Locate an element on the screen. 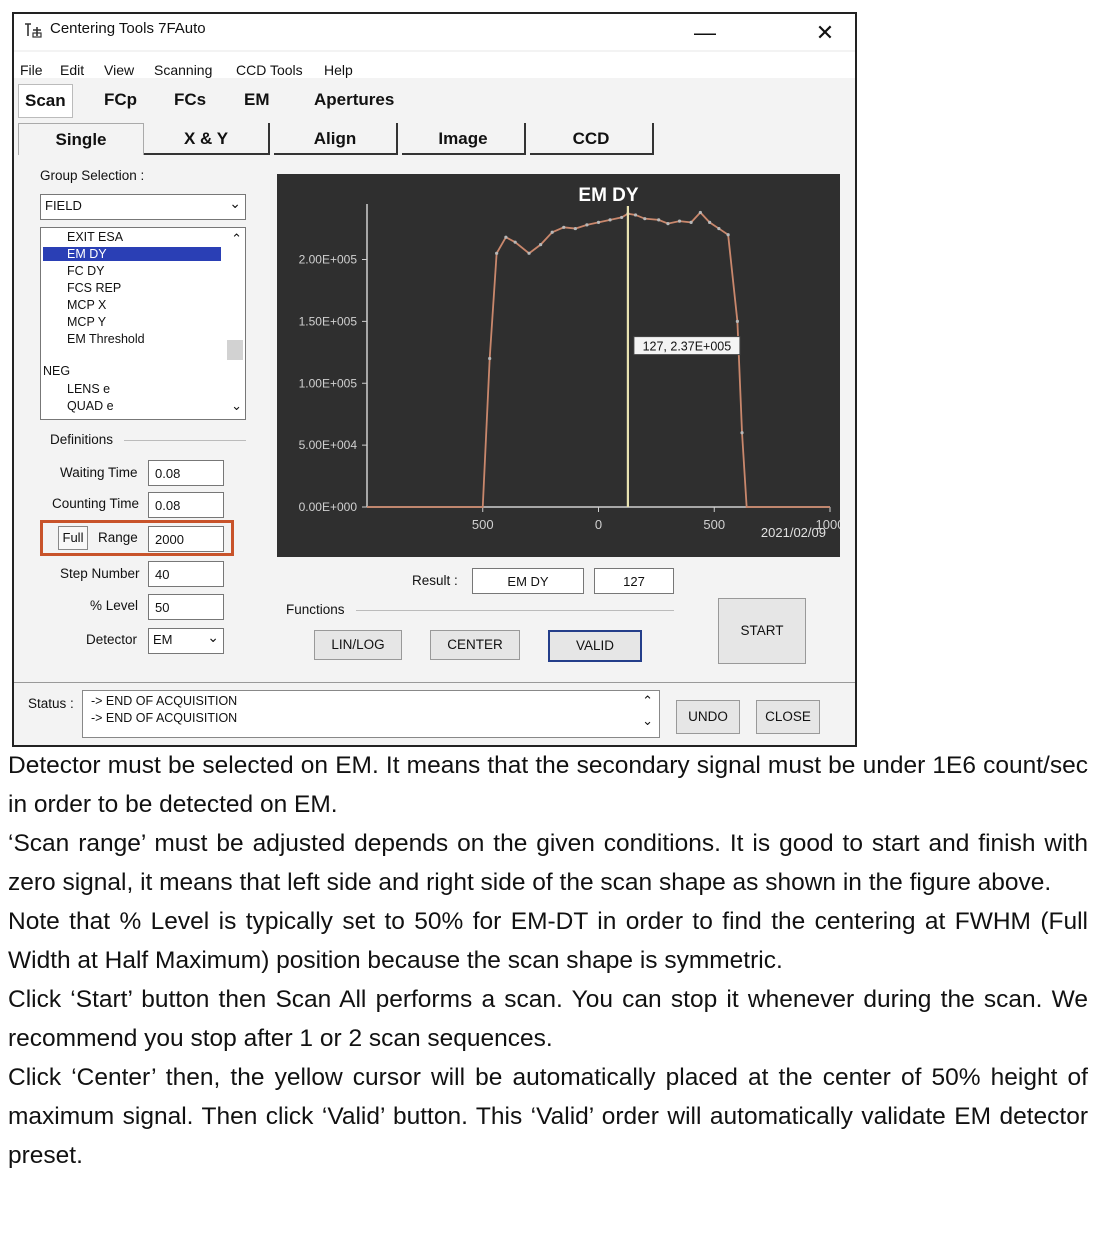 The height and width of the screenshot is (1257, 1095). menu-scanning: Scanning is located at coordinates (183, 70).